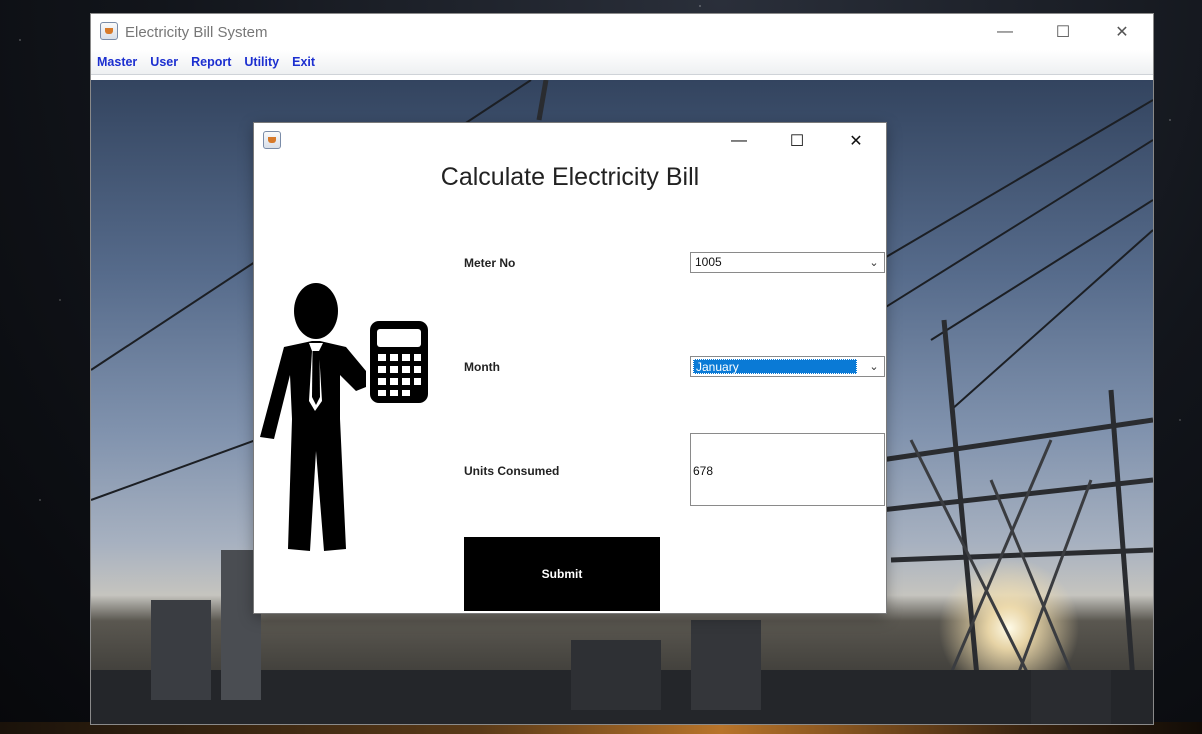  Describe the element at coordinates (164, 62) in the screenshot. I see `menu-user: User` at that location.